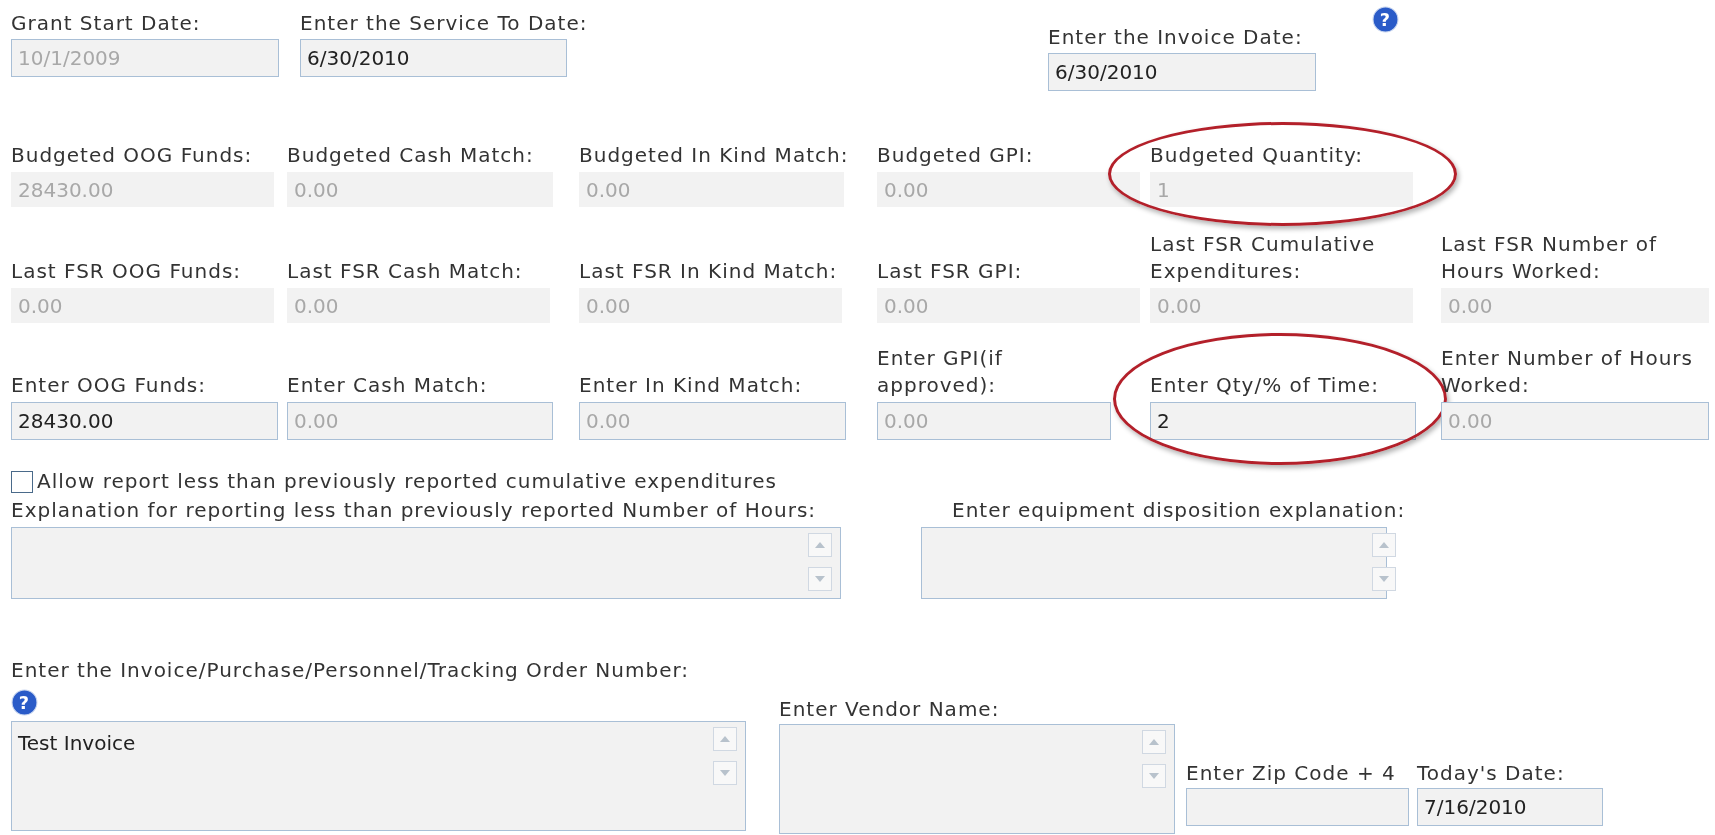  What do you see at coordinates (22, 481) in the screenshot?
I see `checkbox` at bounding box center [22, 481].